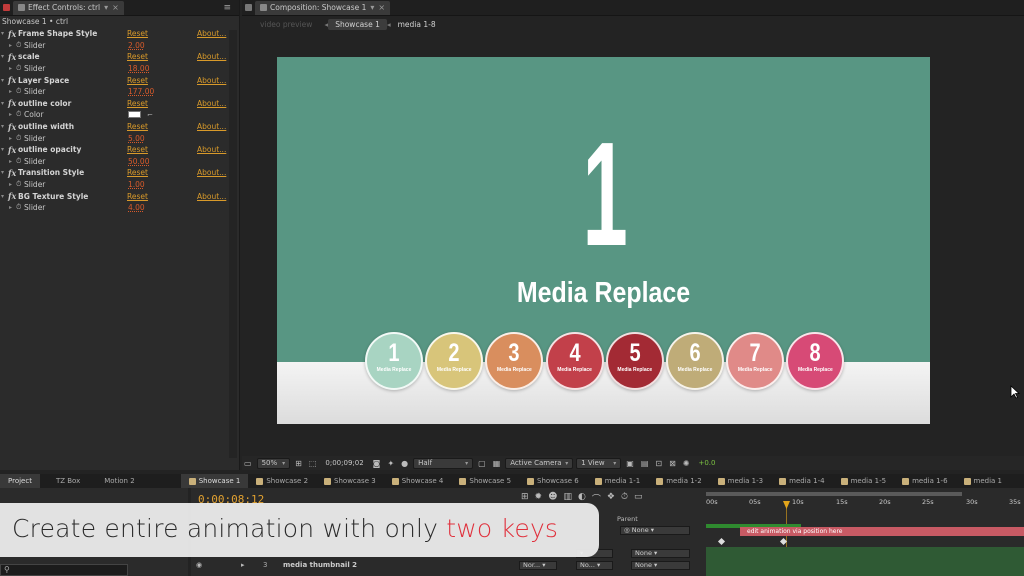  Describe the element at coordinates (64, 481) in the screenshot. I see `tab-tz-box: TZ Box` at that location.